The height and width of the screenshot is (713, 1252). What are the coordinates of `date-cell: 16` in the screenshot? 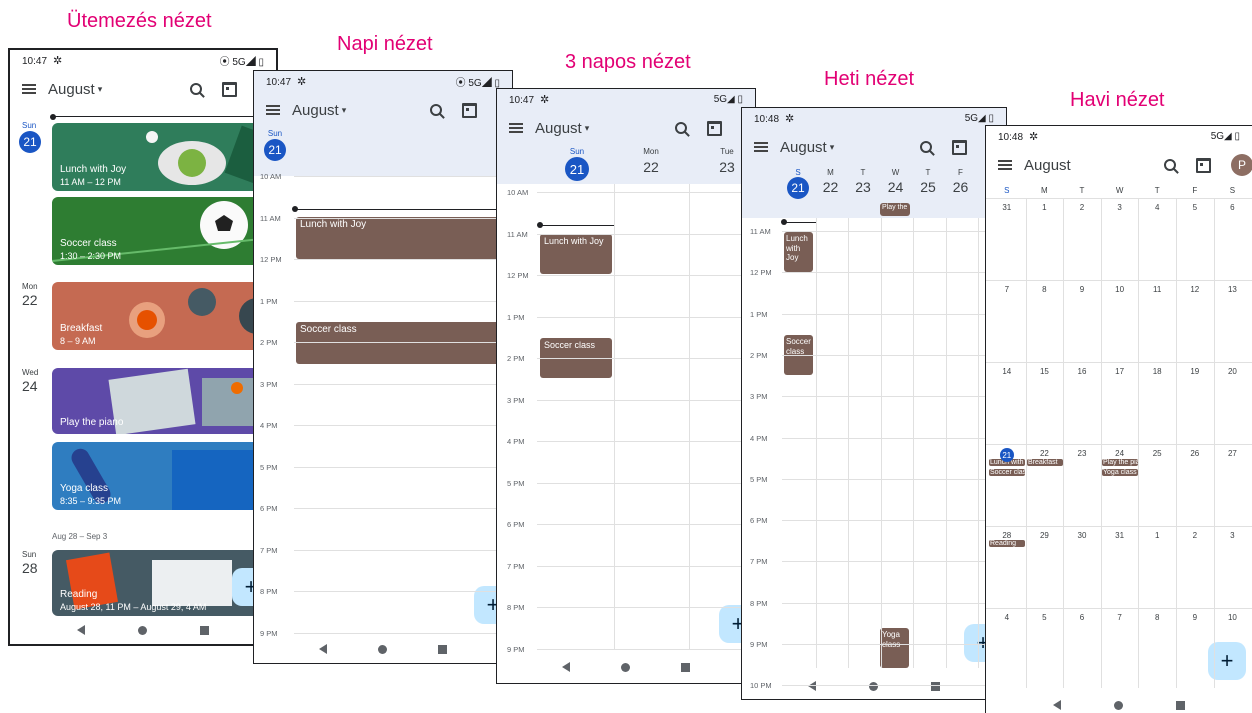 It's located at (1082, 371).